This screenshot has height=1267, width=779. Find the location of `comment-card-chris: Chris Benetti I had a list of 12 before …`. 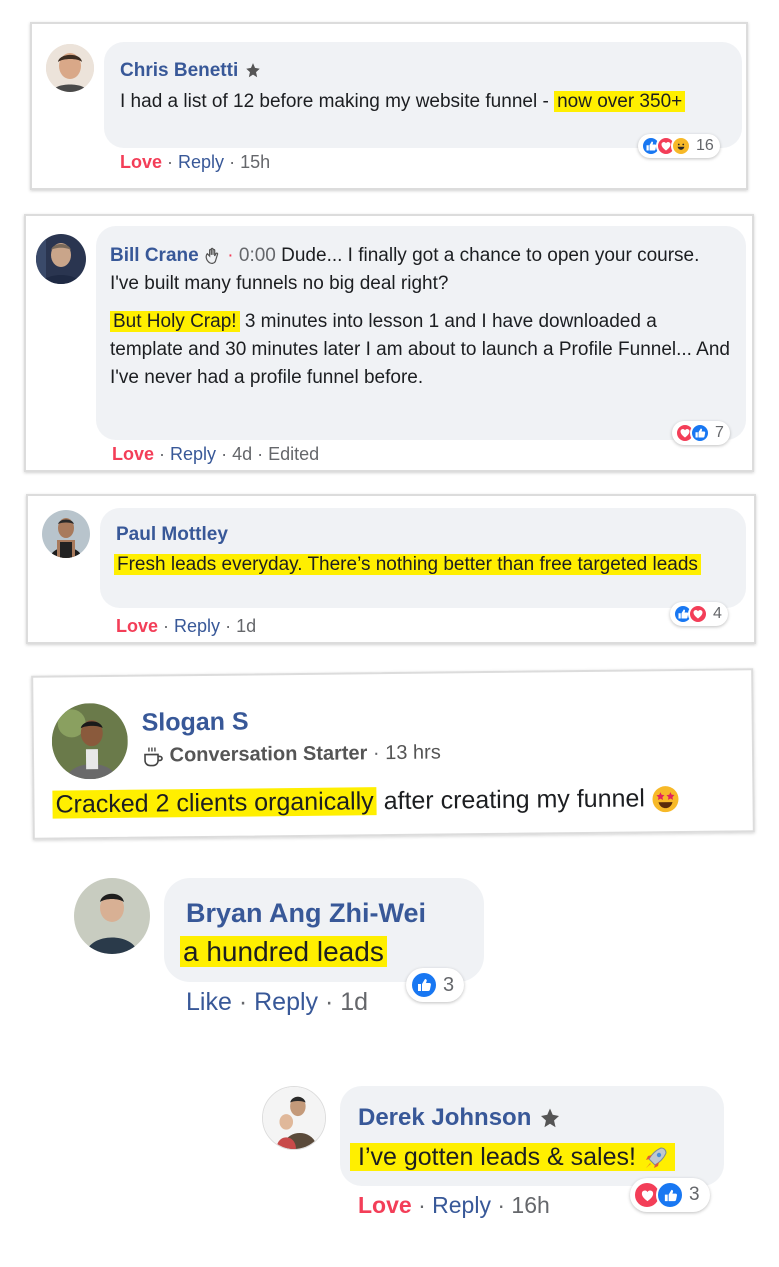

comment-card-chris: Chris Benetti I had a list of 12 before … is located at coordinates (389, 106).